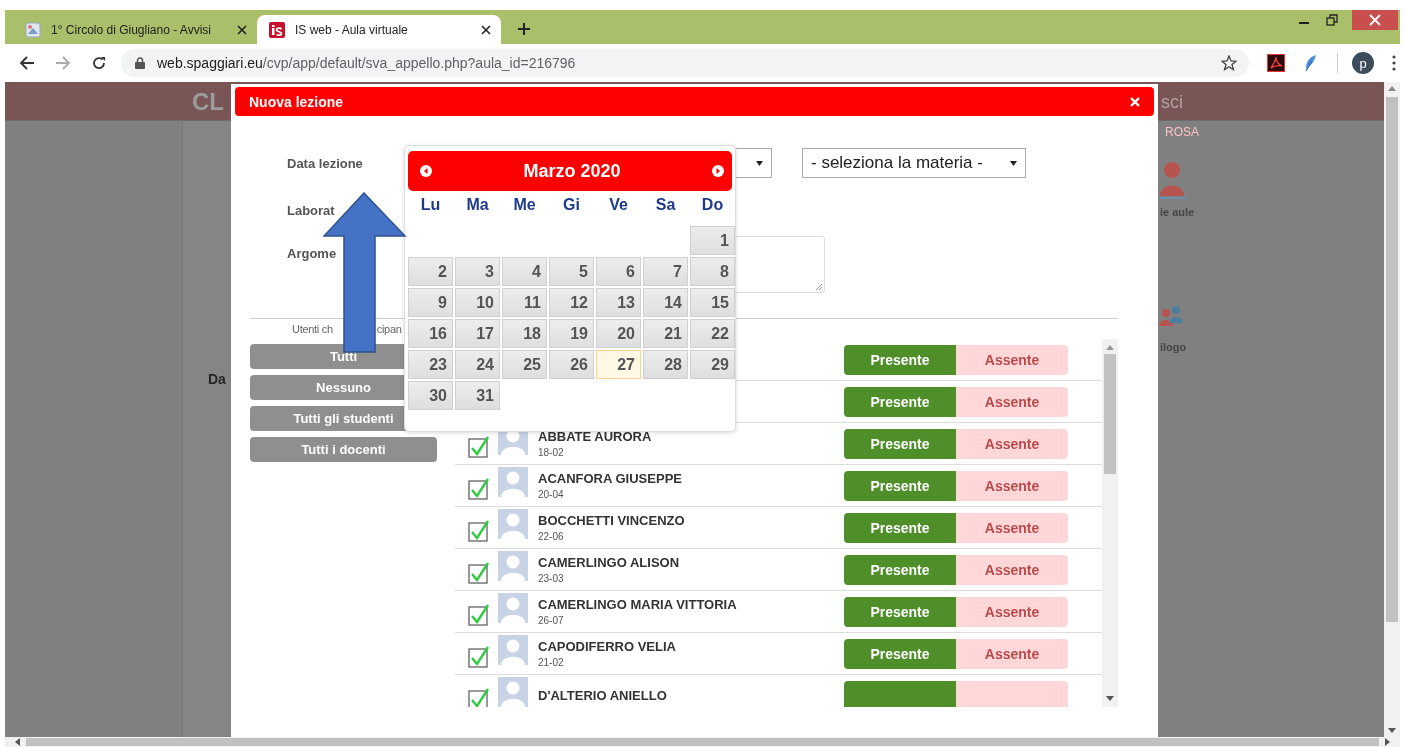 This screenshot has height=747, width=1405. I want to click on address-bar: web.spaggiari.eu/cvp/app/default/sva_appello.php?aula_id=216796, so click(685, 63).